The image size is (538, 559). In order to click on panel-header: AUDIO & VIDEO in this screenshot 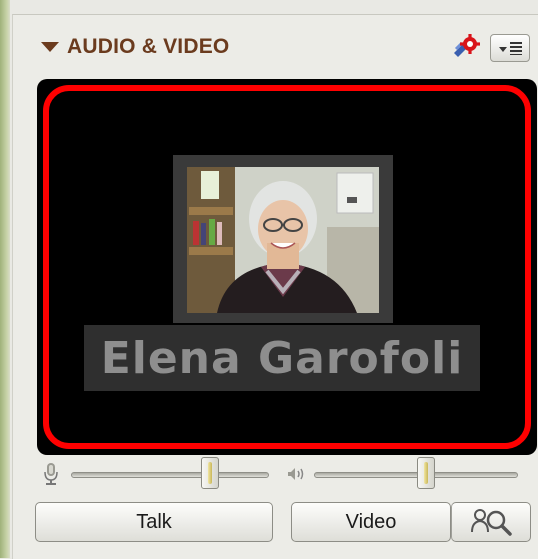, I will do `click(275, 46)`.